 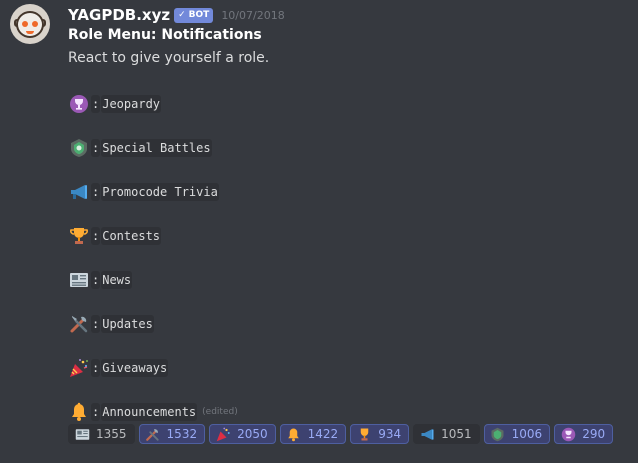 I want to click on role-label: Announcements, so click(x=149, y=412).